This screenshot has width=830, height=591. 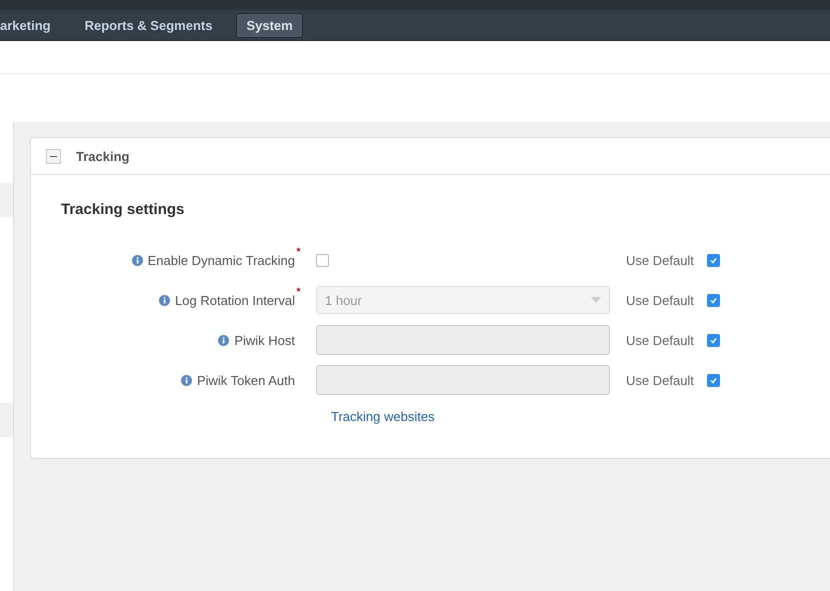 What do you see at coordinates (596, 300) in the screenshot?
I see `dropdown-caret-icon` at bounding box center [596, 300].